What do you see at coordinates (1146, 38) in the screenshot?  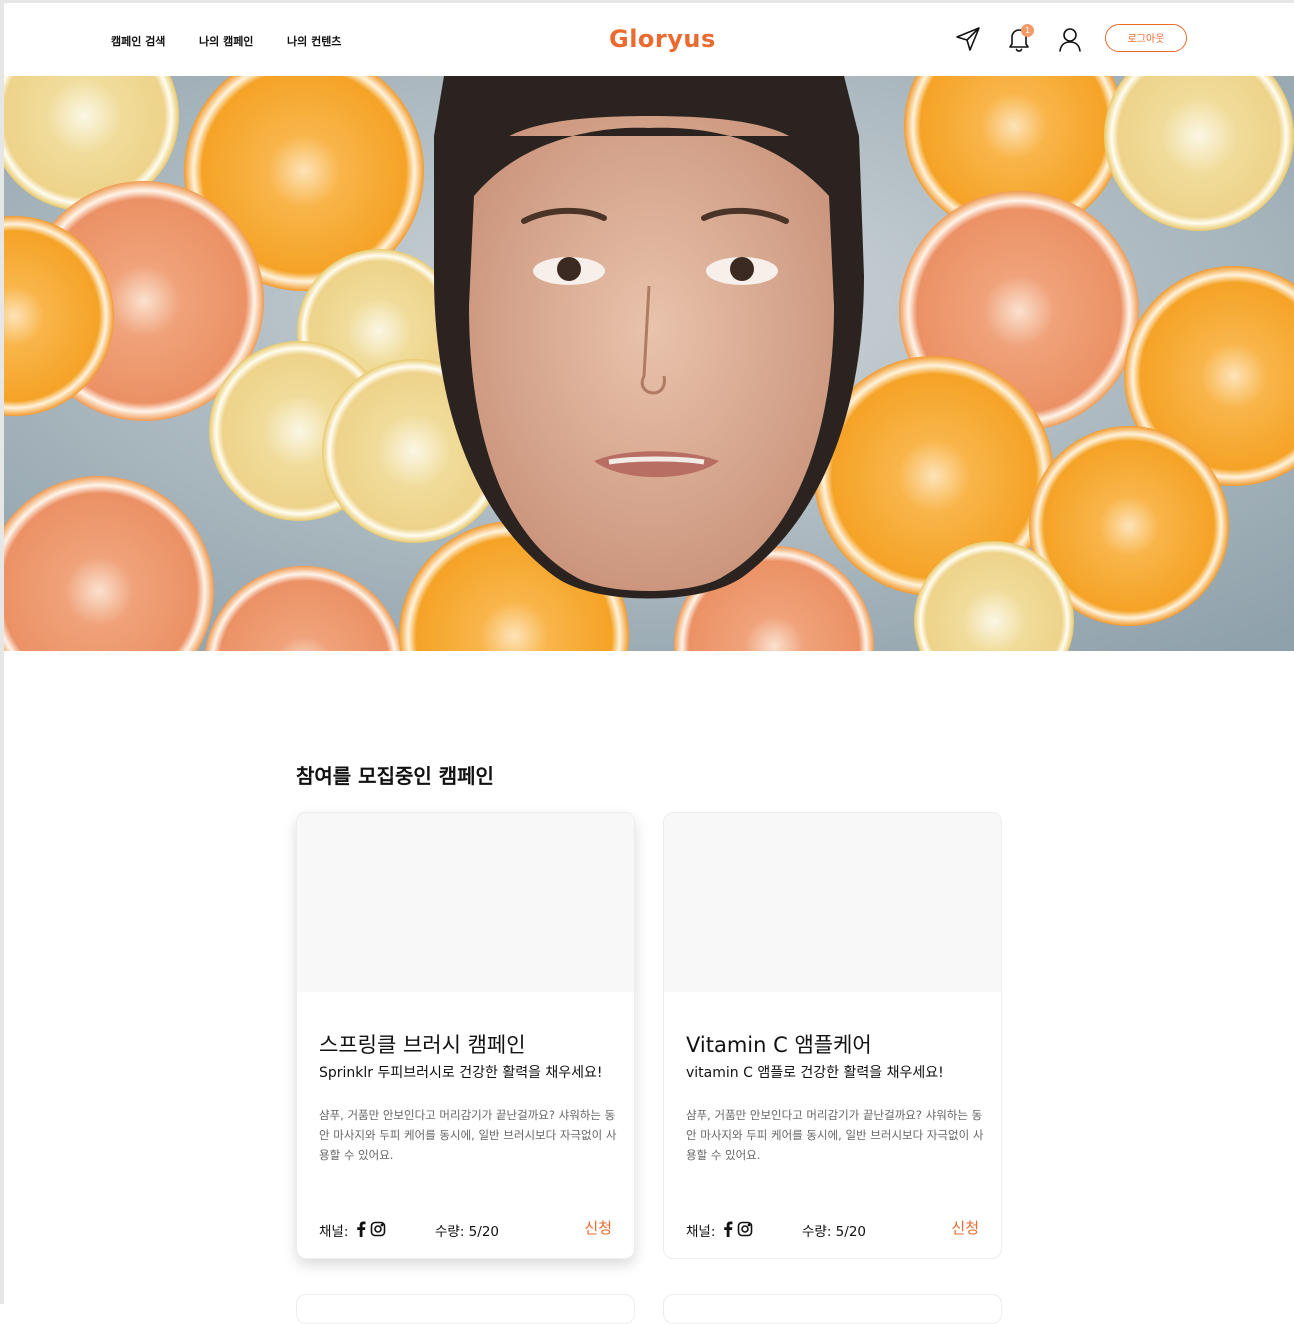 I see `logout-button: 로그아웃` at bounding box center [1146, 38].